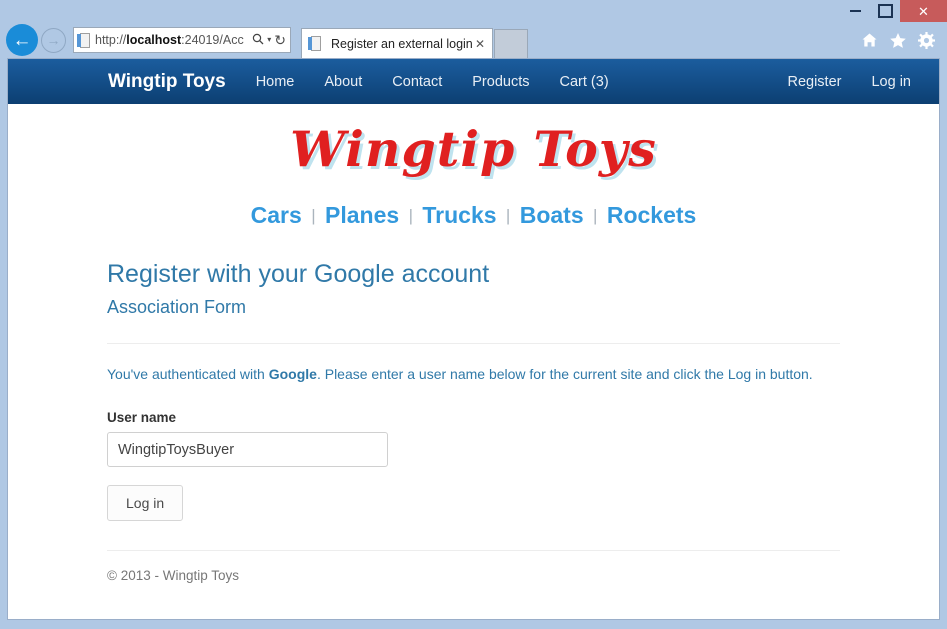 The image size is (947, 629). What do you see at coordinates (83, 40) in the screenshot?
I see `page-document-icon` at bounding box center [83, 40].